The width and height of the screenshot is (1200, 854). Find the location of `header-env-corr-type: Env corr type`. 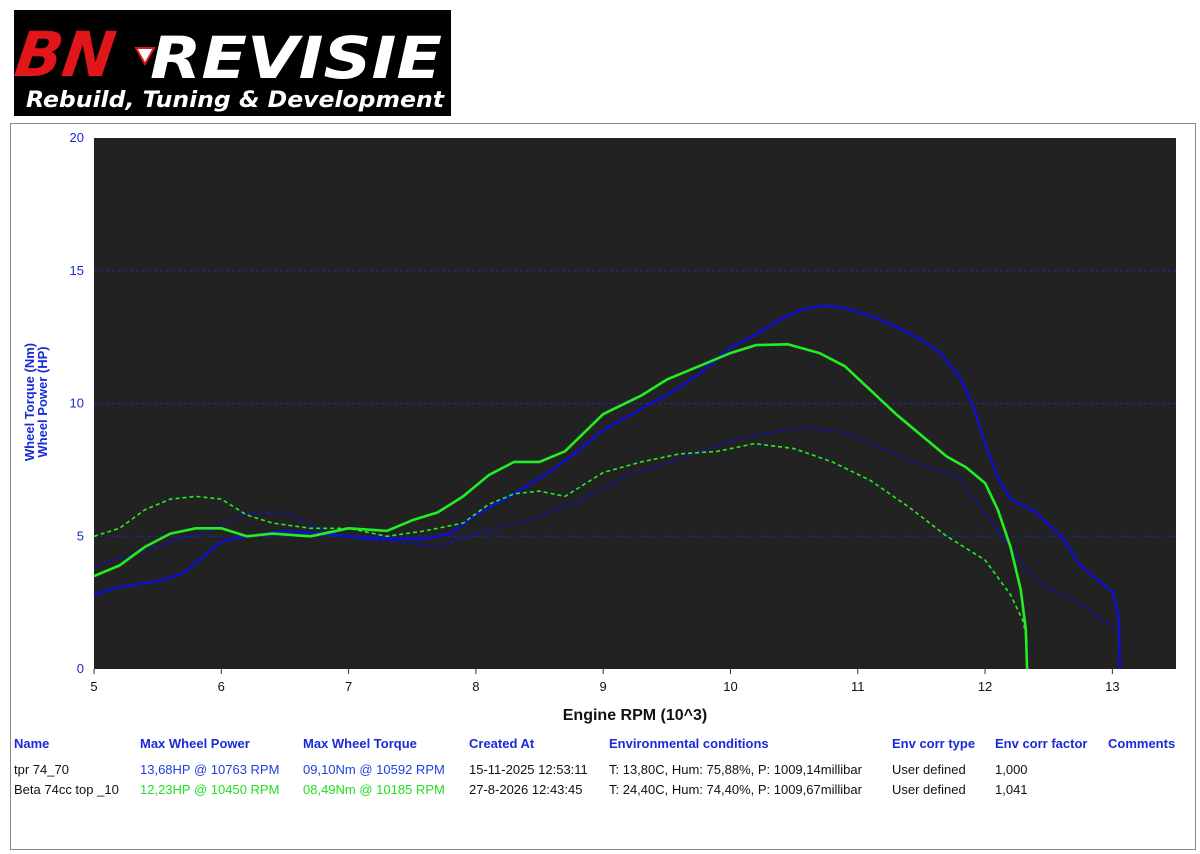

header-env-corr-type: Env corr type is located at coordinates (934, 743).